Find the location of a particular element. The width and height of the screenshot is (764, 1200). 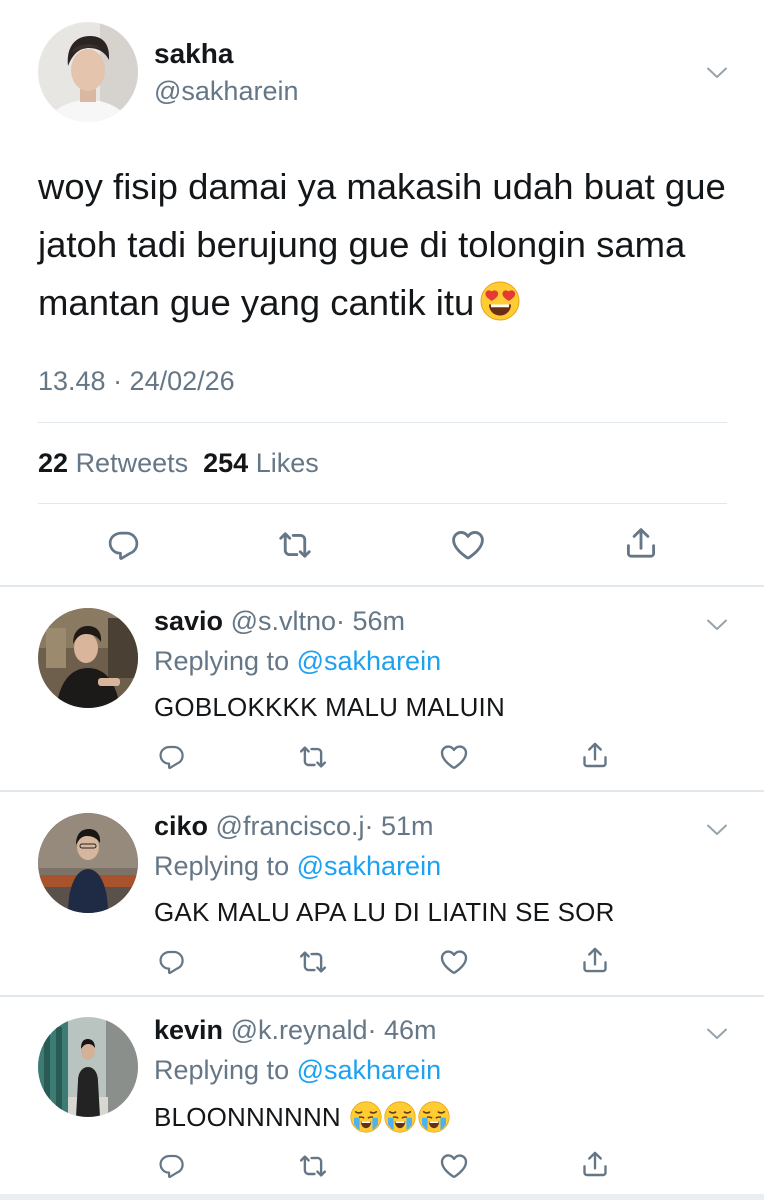

likes-label: Likes is located at coordinates (287, 463).